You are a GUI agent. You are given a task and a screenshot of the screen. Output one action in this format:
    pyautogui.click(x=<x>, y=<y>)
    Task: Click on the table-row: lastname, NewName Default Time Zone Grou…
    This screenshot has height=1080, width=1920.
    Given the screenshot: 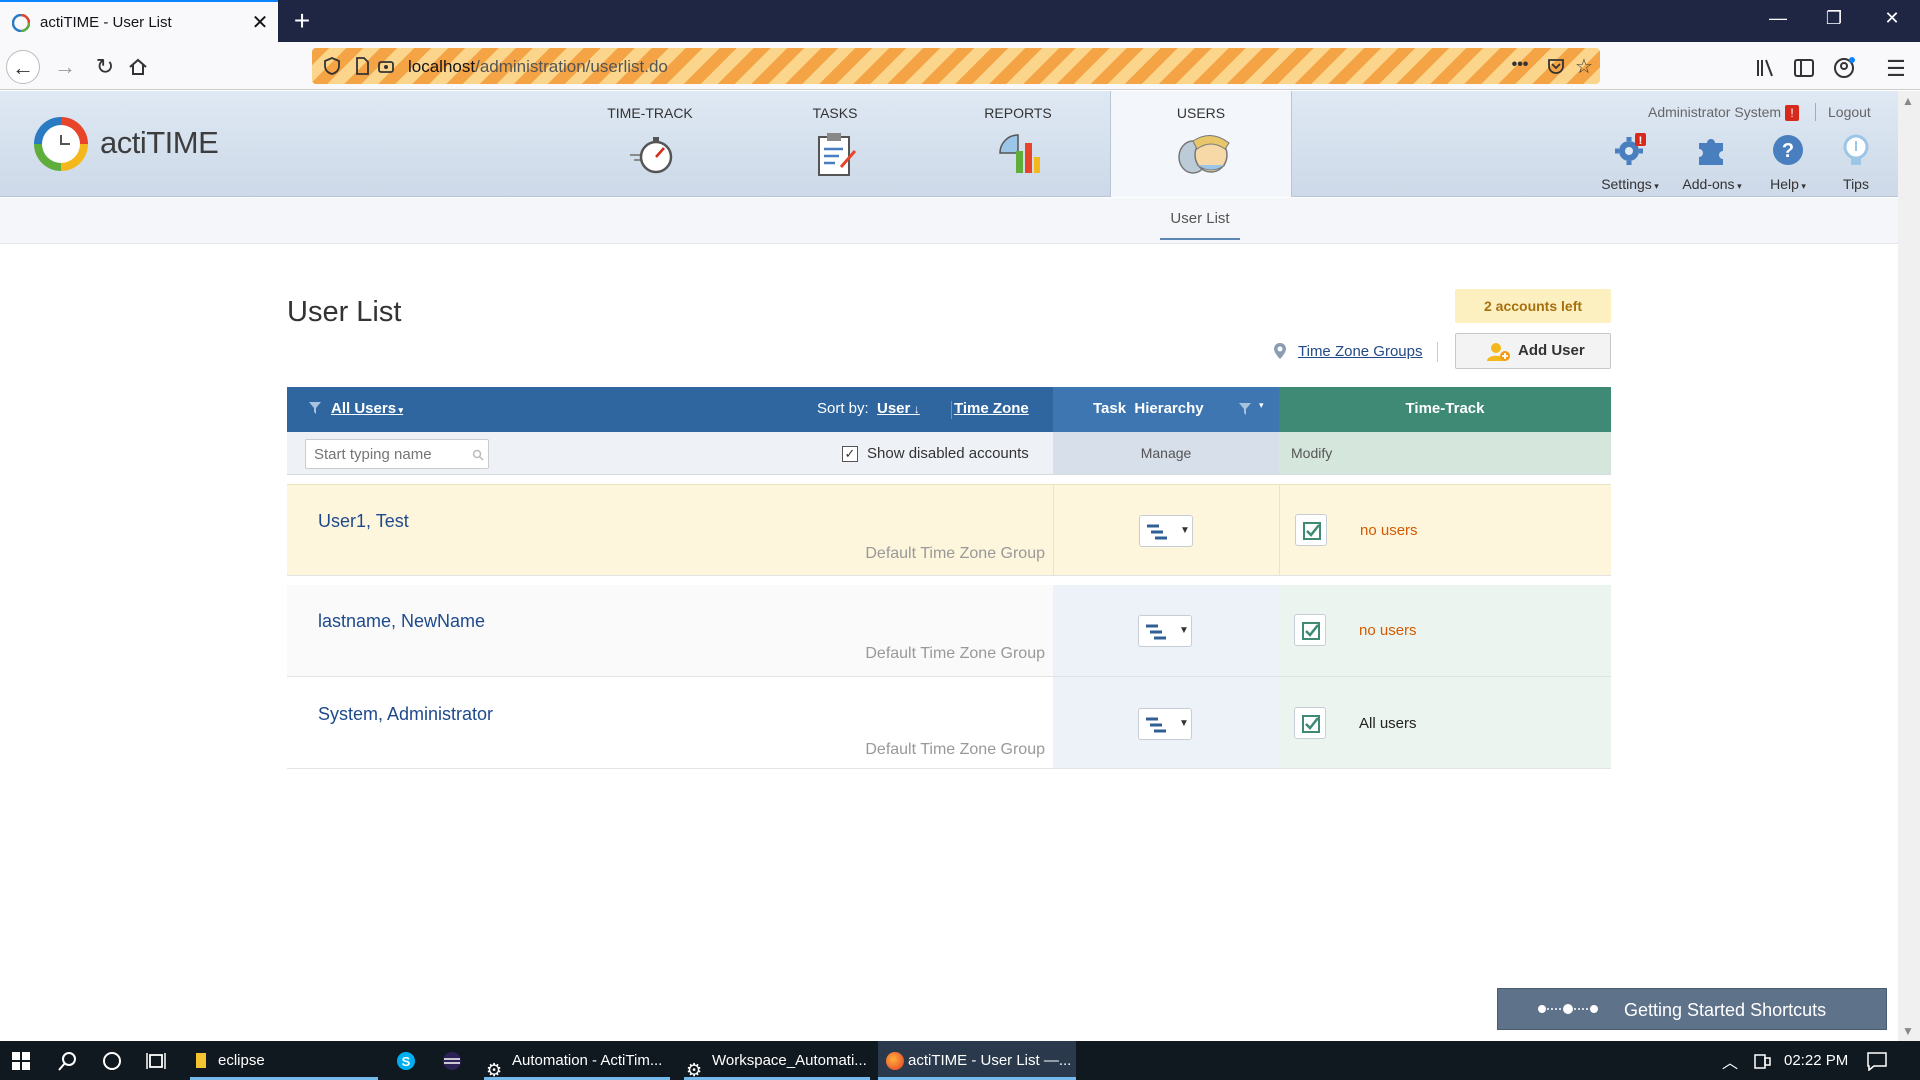 What is the action you would take?
    pyautogui.click(x=949, y=631)
    